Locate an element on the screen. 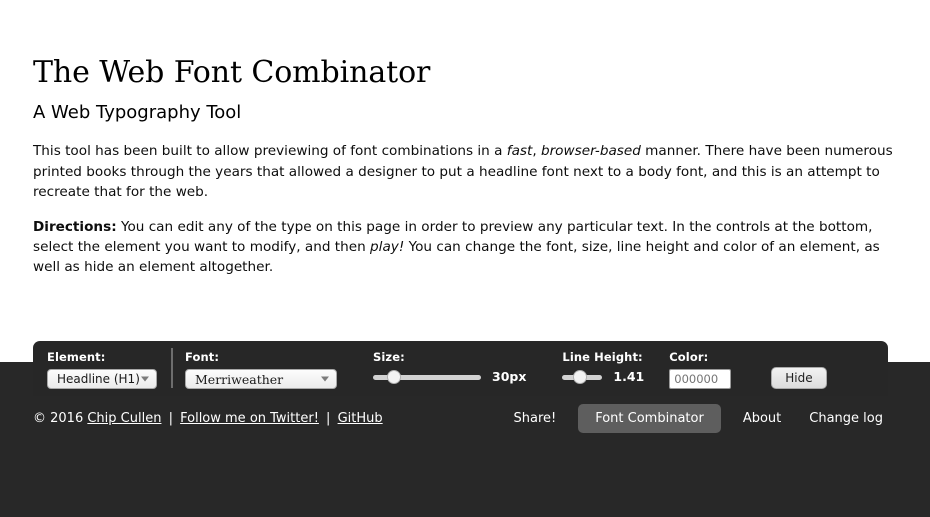 The image size is (930, 517). nav-item-change-log: Change log is located at coordinates (846, 418).